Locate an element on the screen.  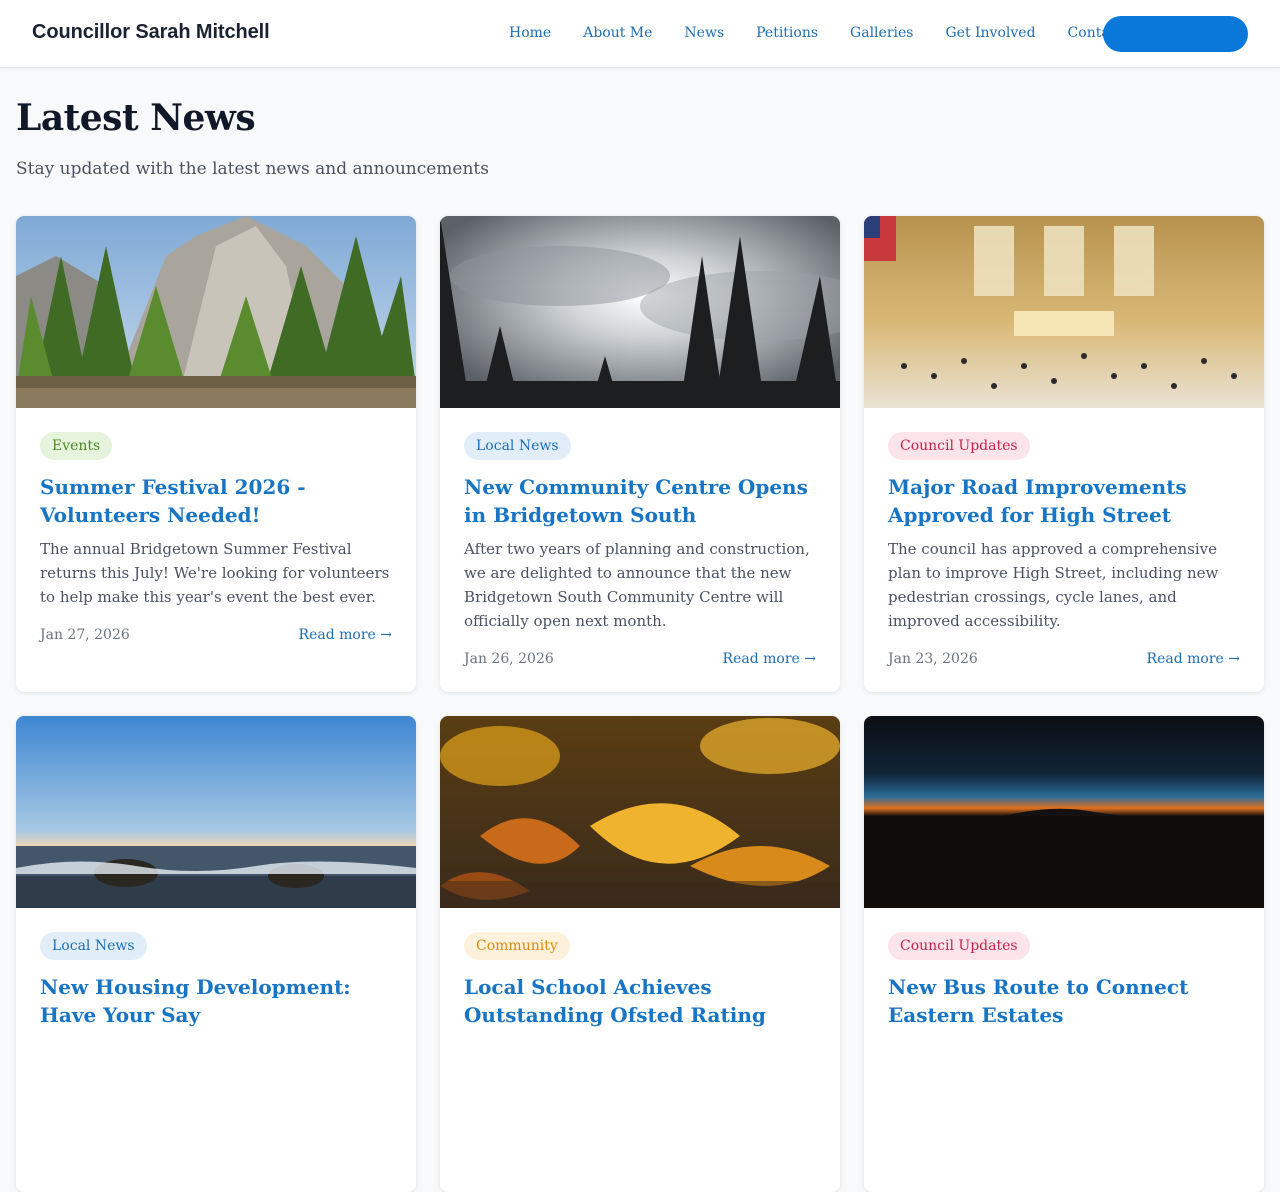
night-horizon-photo is located at coordinates (1064, 812).